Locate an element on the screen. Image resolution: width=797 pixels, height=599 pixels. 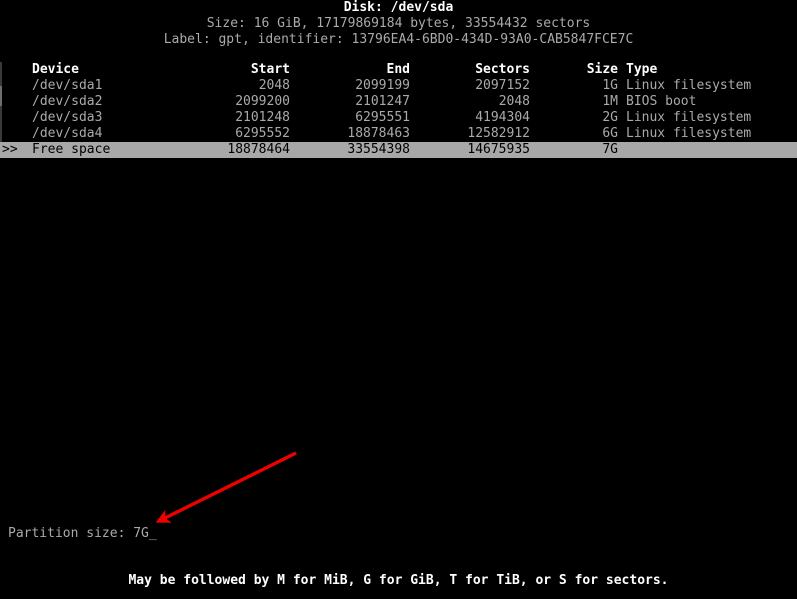
cell-marker: >> is located at coordinates (10, 149).